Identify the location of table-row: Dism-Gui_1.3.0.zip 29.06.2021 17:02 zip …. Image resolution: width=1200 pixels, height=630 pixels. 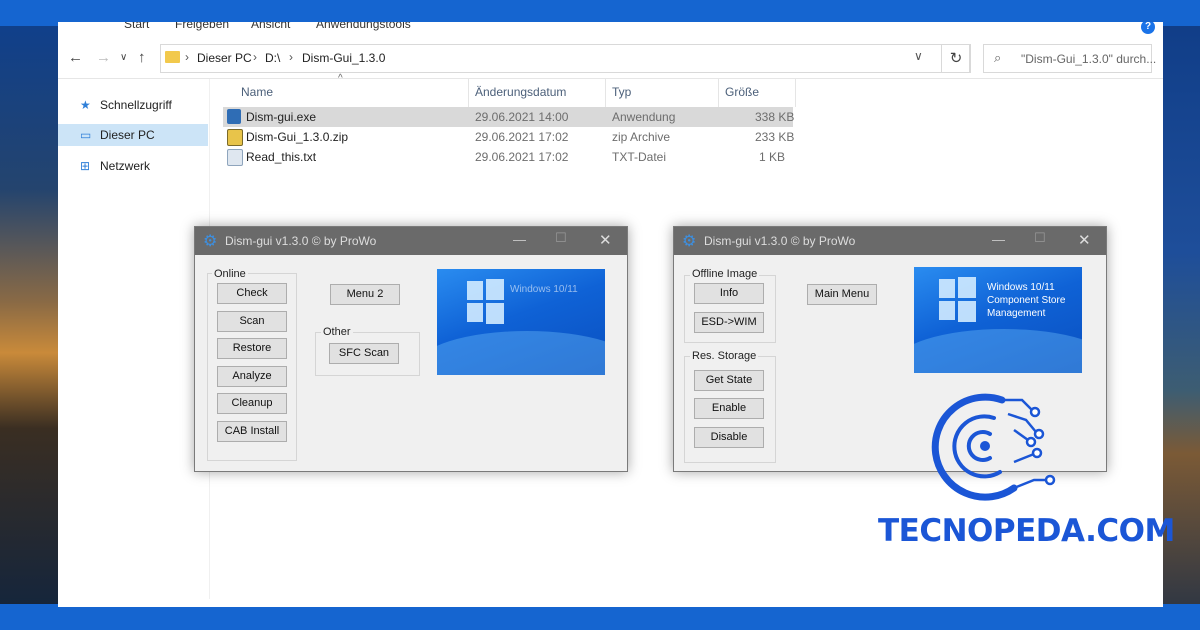
(509, 137).